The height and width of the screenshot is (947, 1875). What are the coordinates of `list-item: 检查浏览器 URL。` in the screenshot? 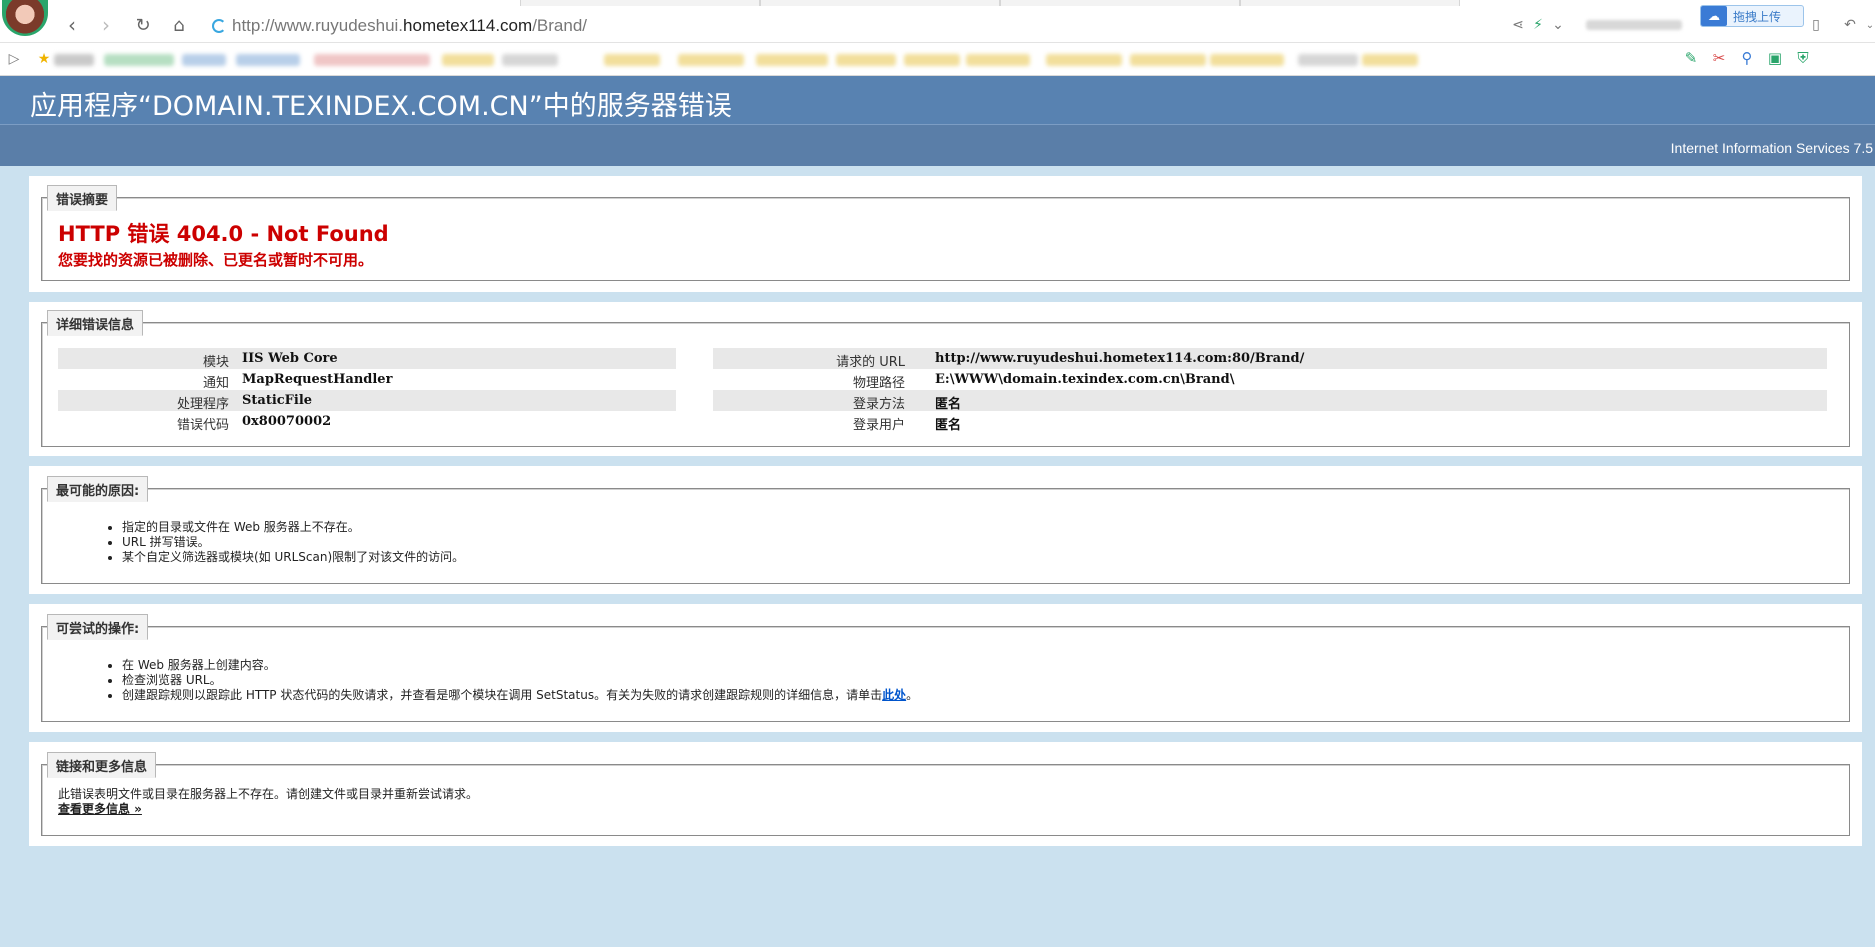 It's located at (520, 680).